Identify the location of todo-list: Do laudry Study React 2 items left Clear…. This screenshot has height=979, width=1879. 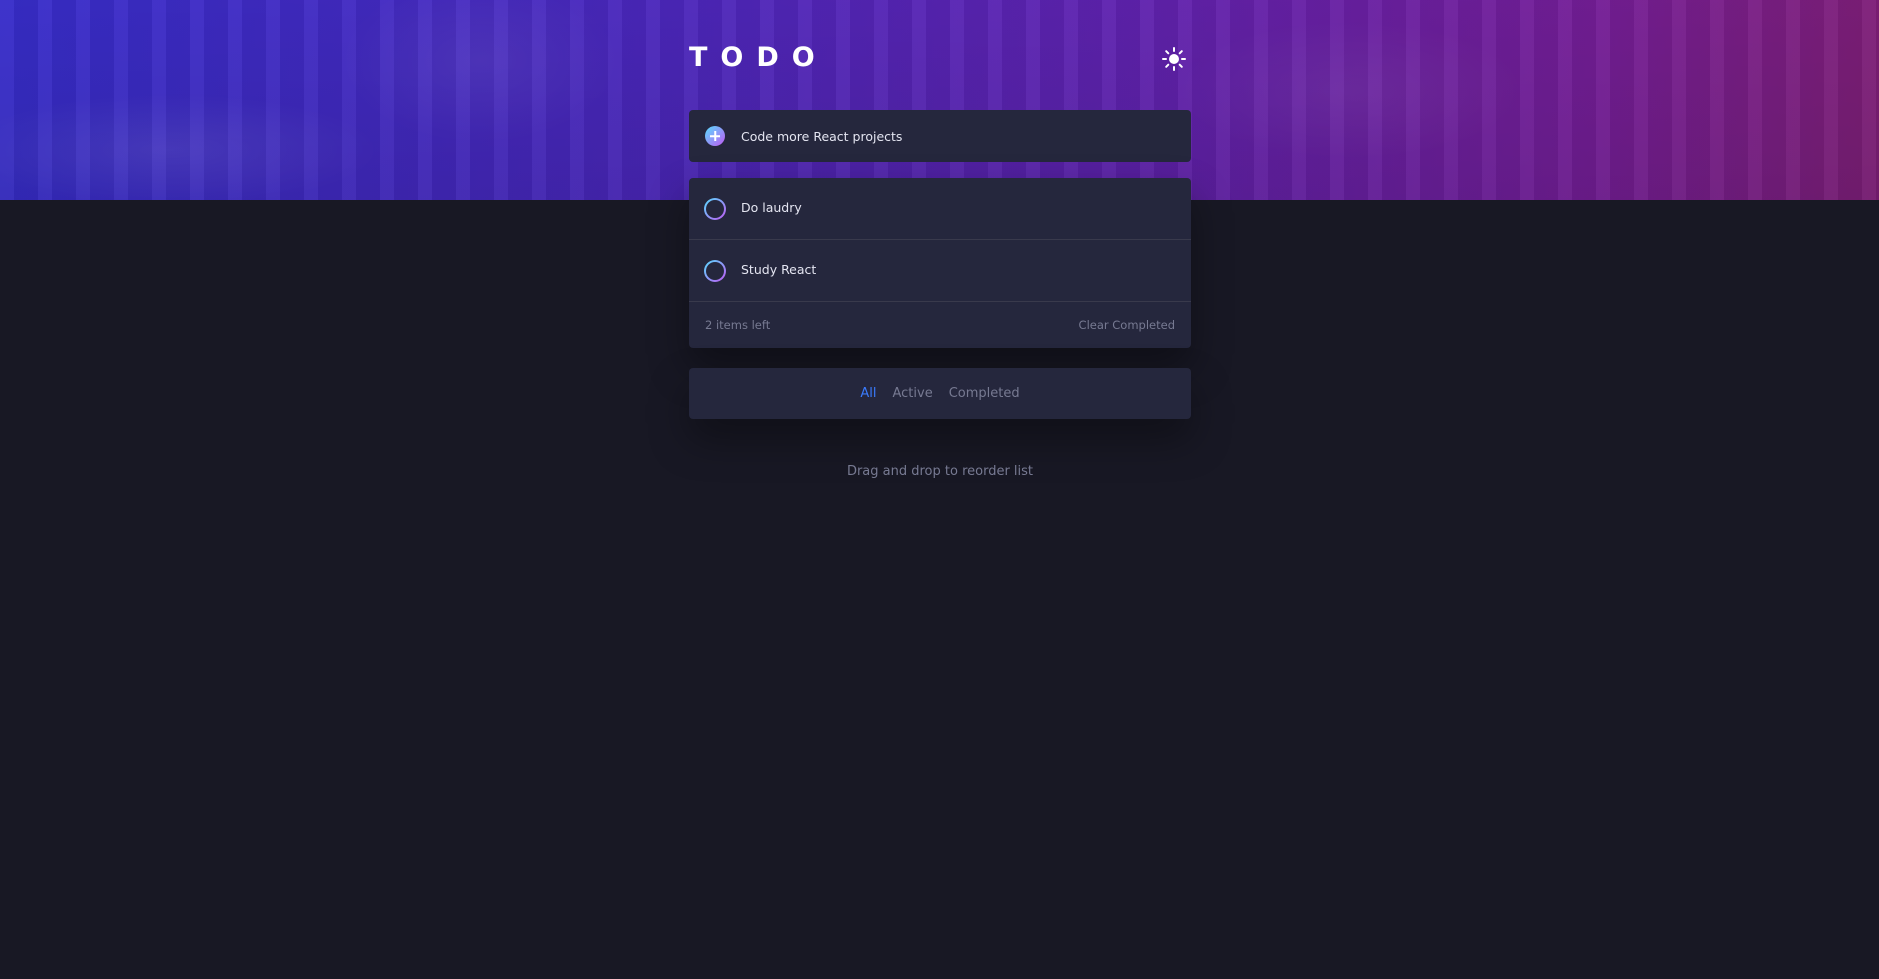
(940, 263).